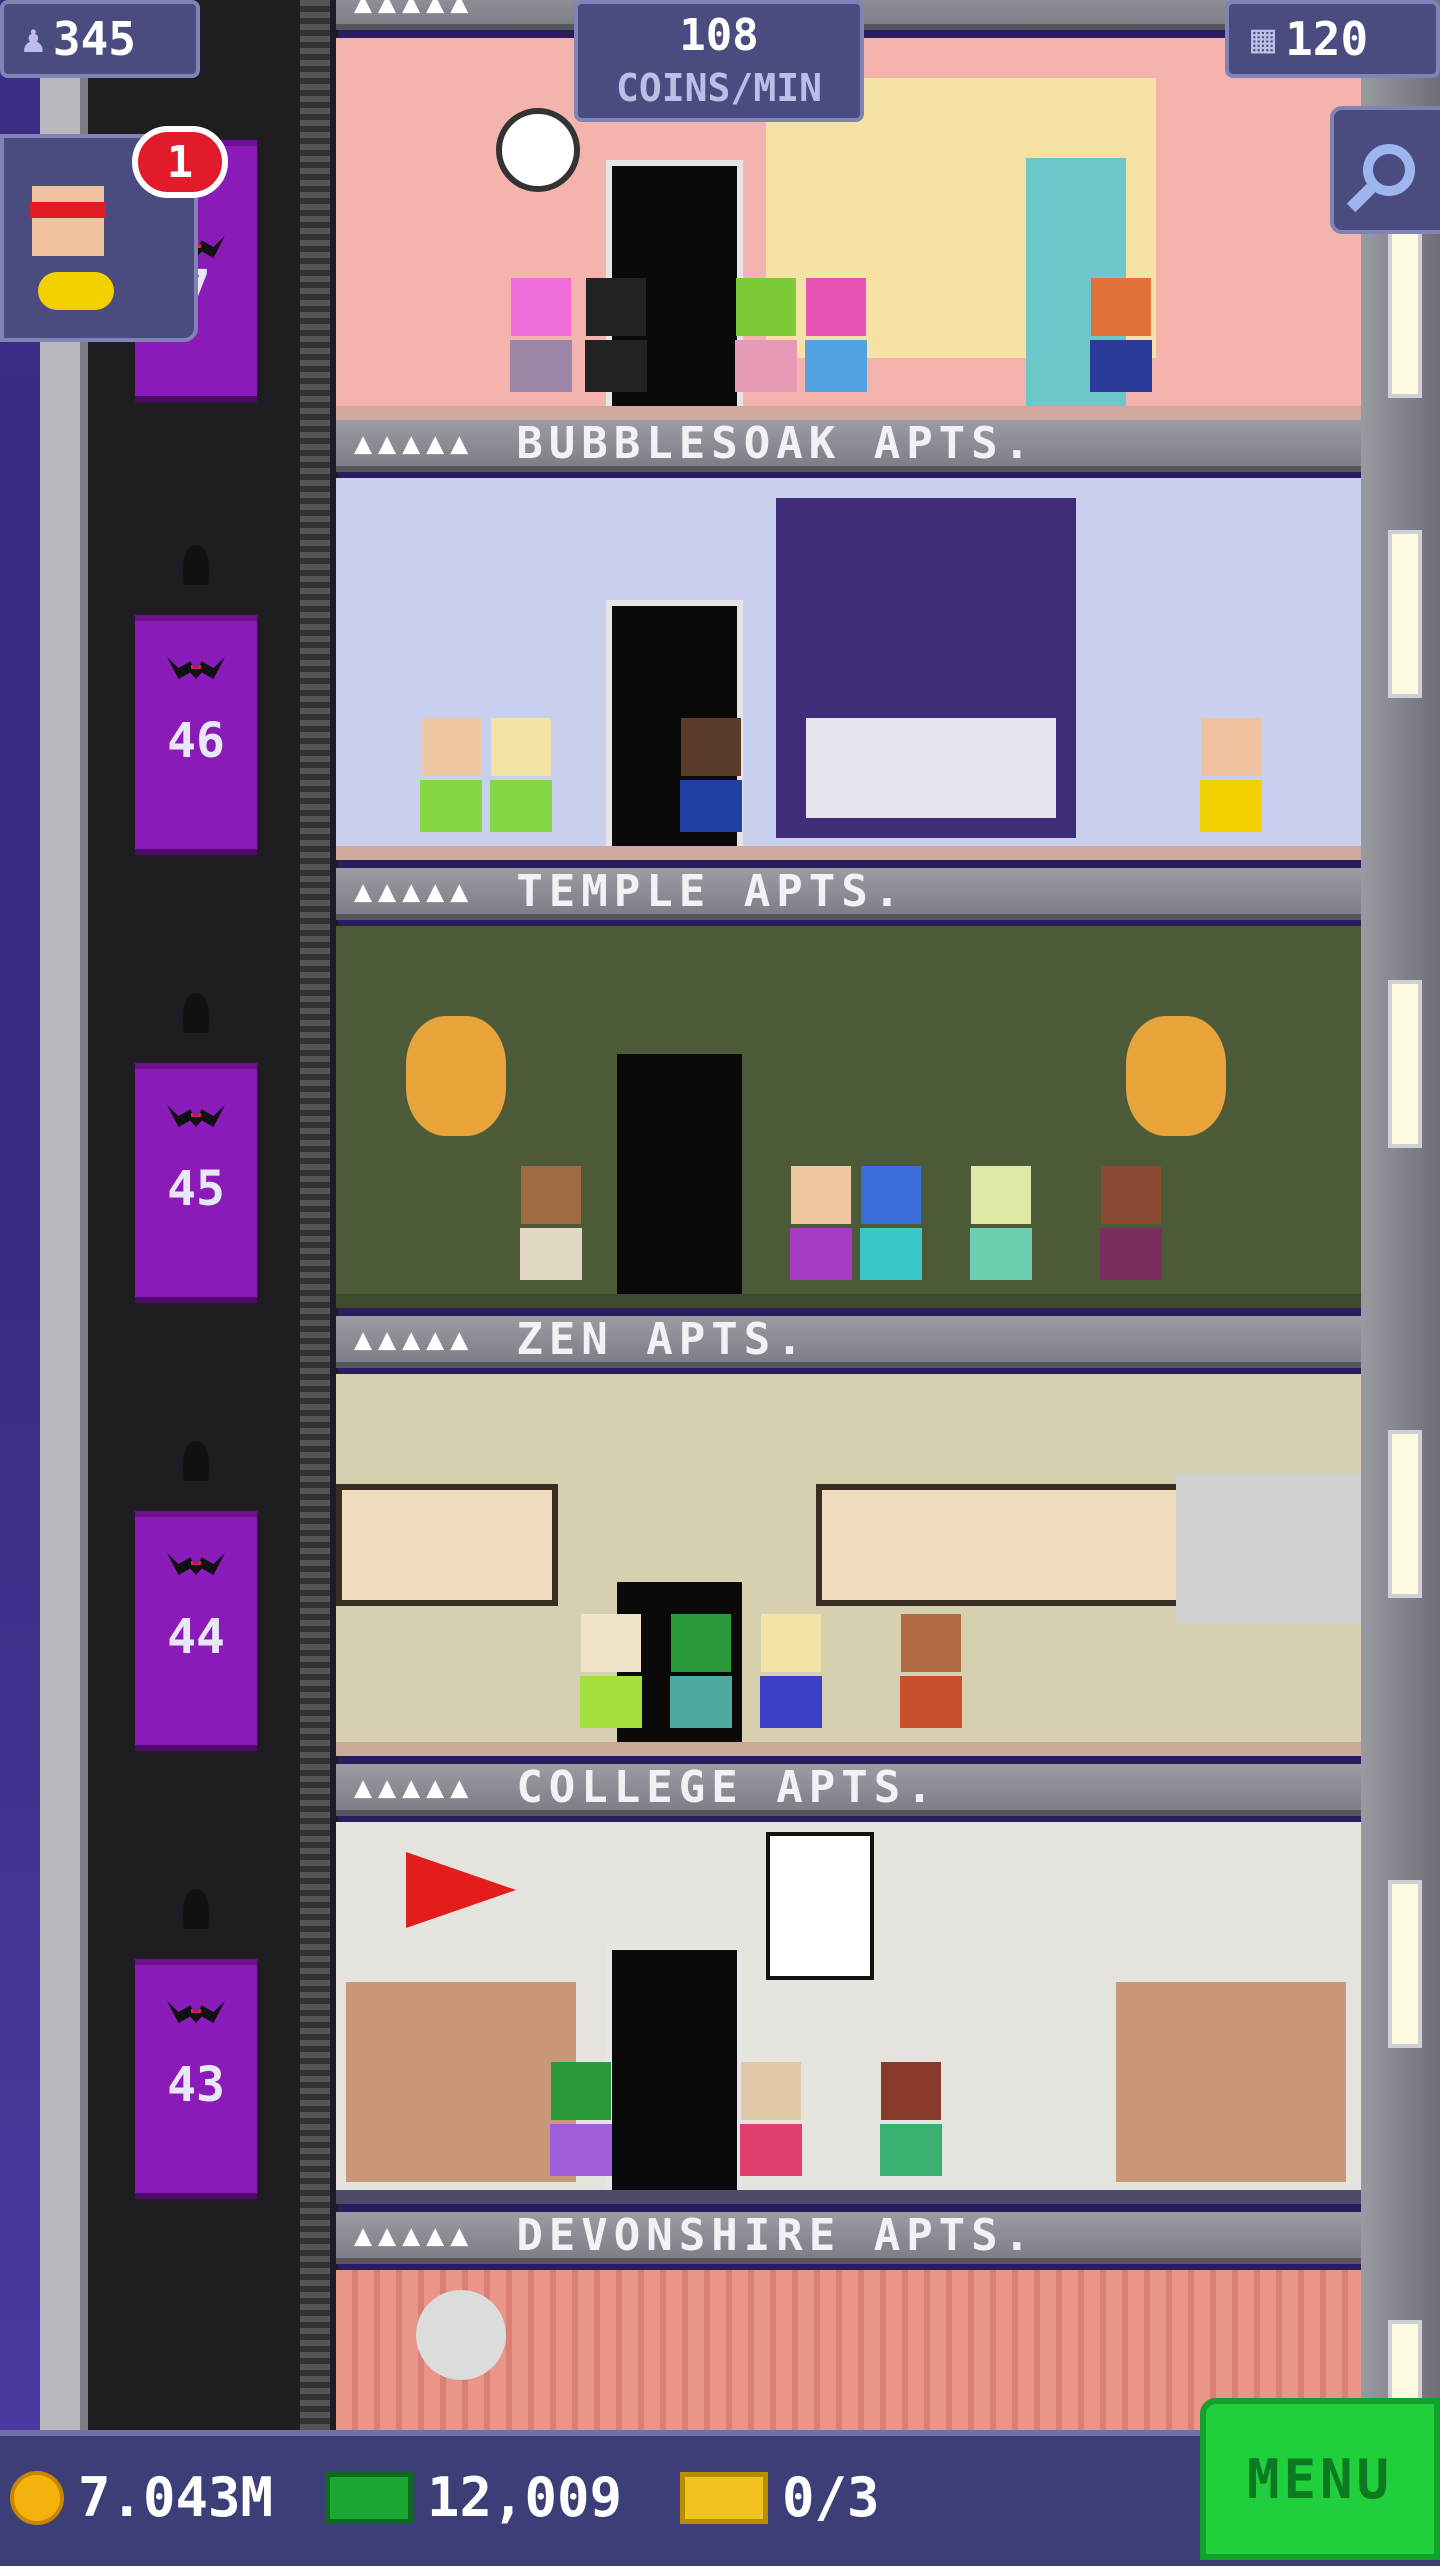  What do you see at coordinates (776, 443) in the screenshot?
I see `floor-name: BUBBLESOAK APTS.` at bounding box center [776, 443].